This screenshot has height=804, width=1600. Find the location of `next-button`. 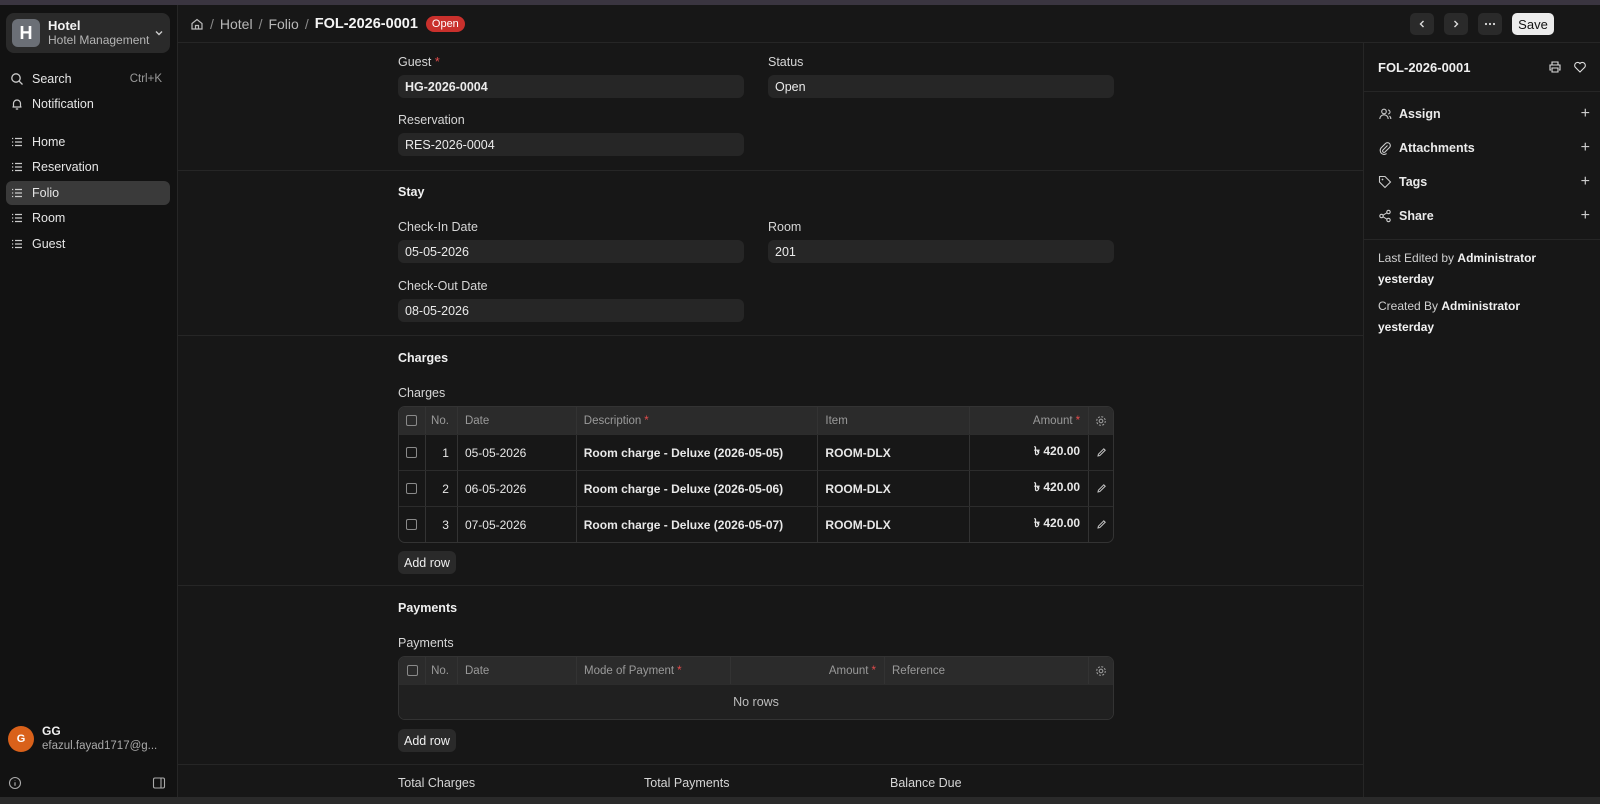

next-button is located at coordinates (1456, 24).